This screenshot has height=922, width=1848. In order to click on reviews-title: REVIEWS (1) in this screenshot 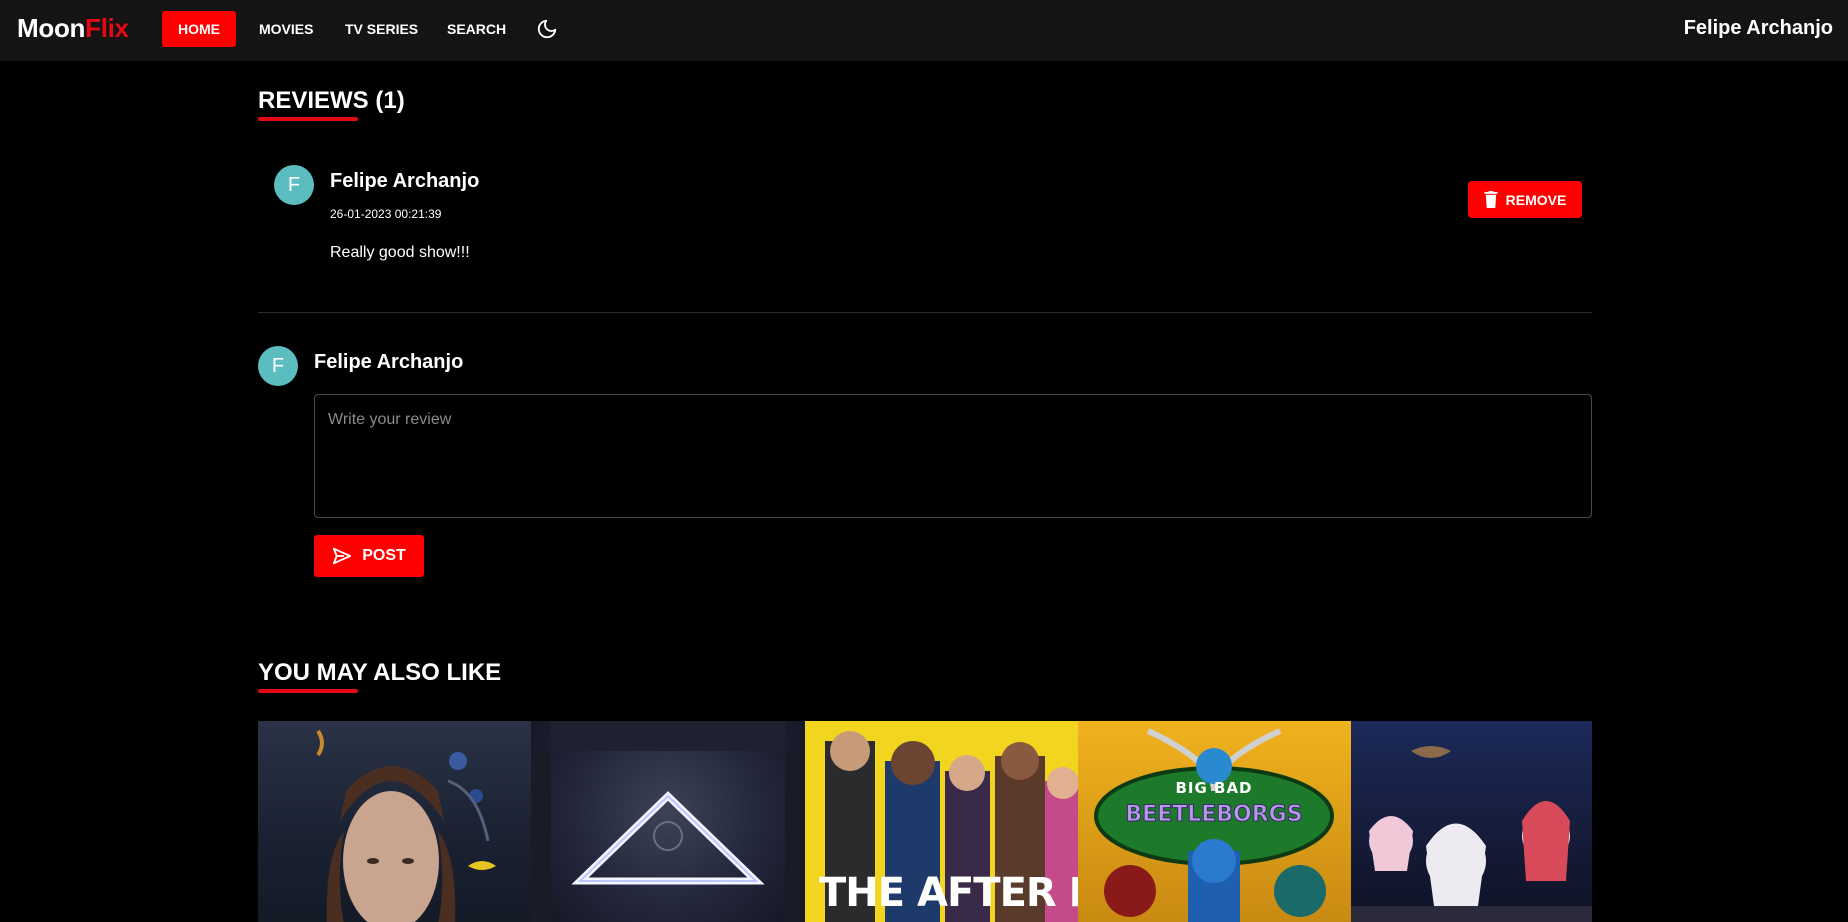, I will do `click(331, 100)`.